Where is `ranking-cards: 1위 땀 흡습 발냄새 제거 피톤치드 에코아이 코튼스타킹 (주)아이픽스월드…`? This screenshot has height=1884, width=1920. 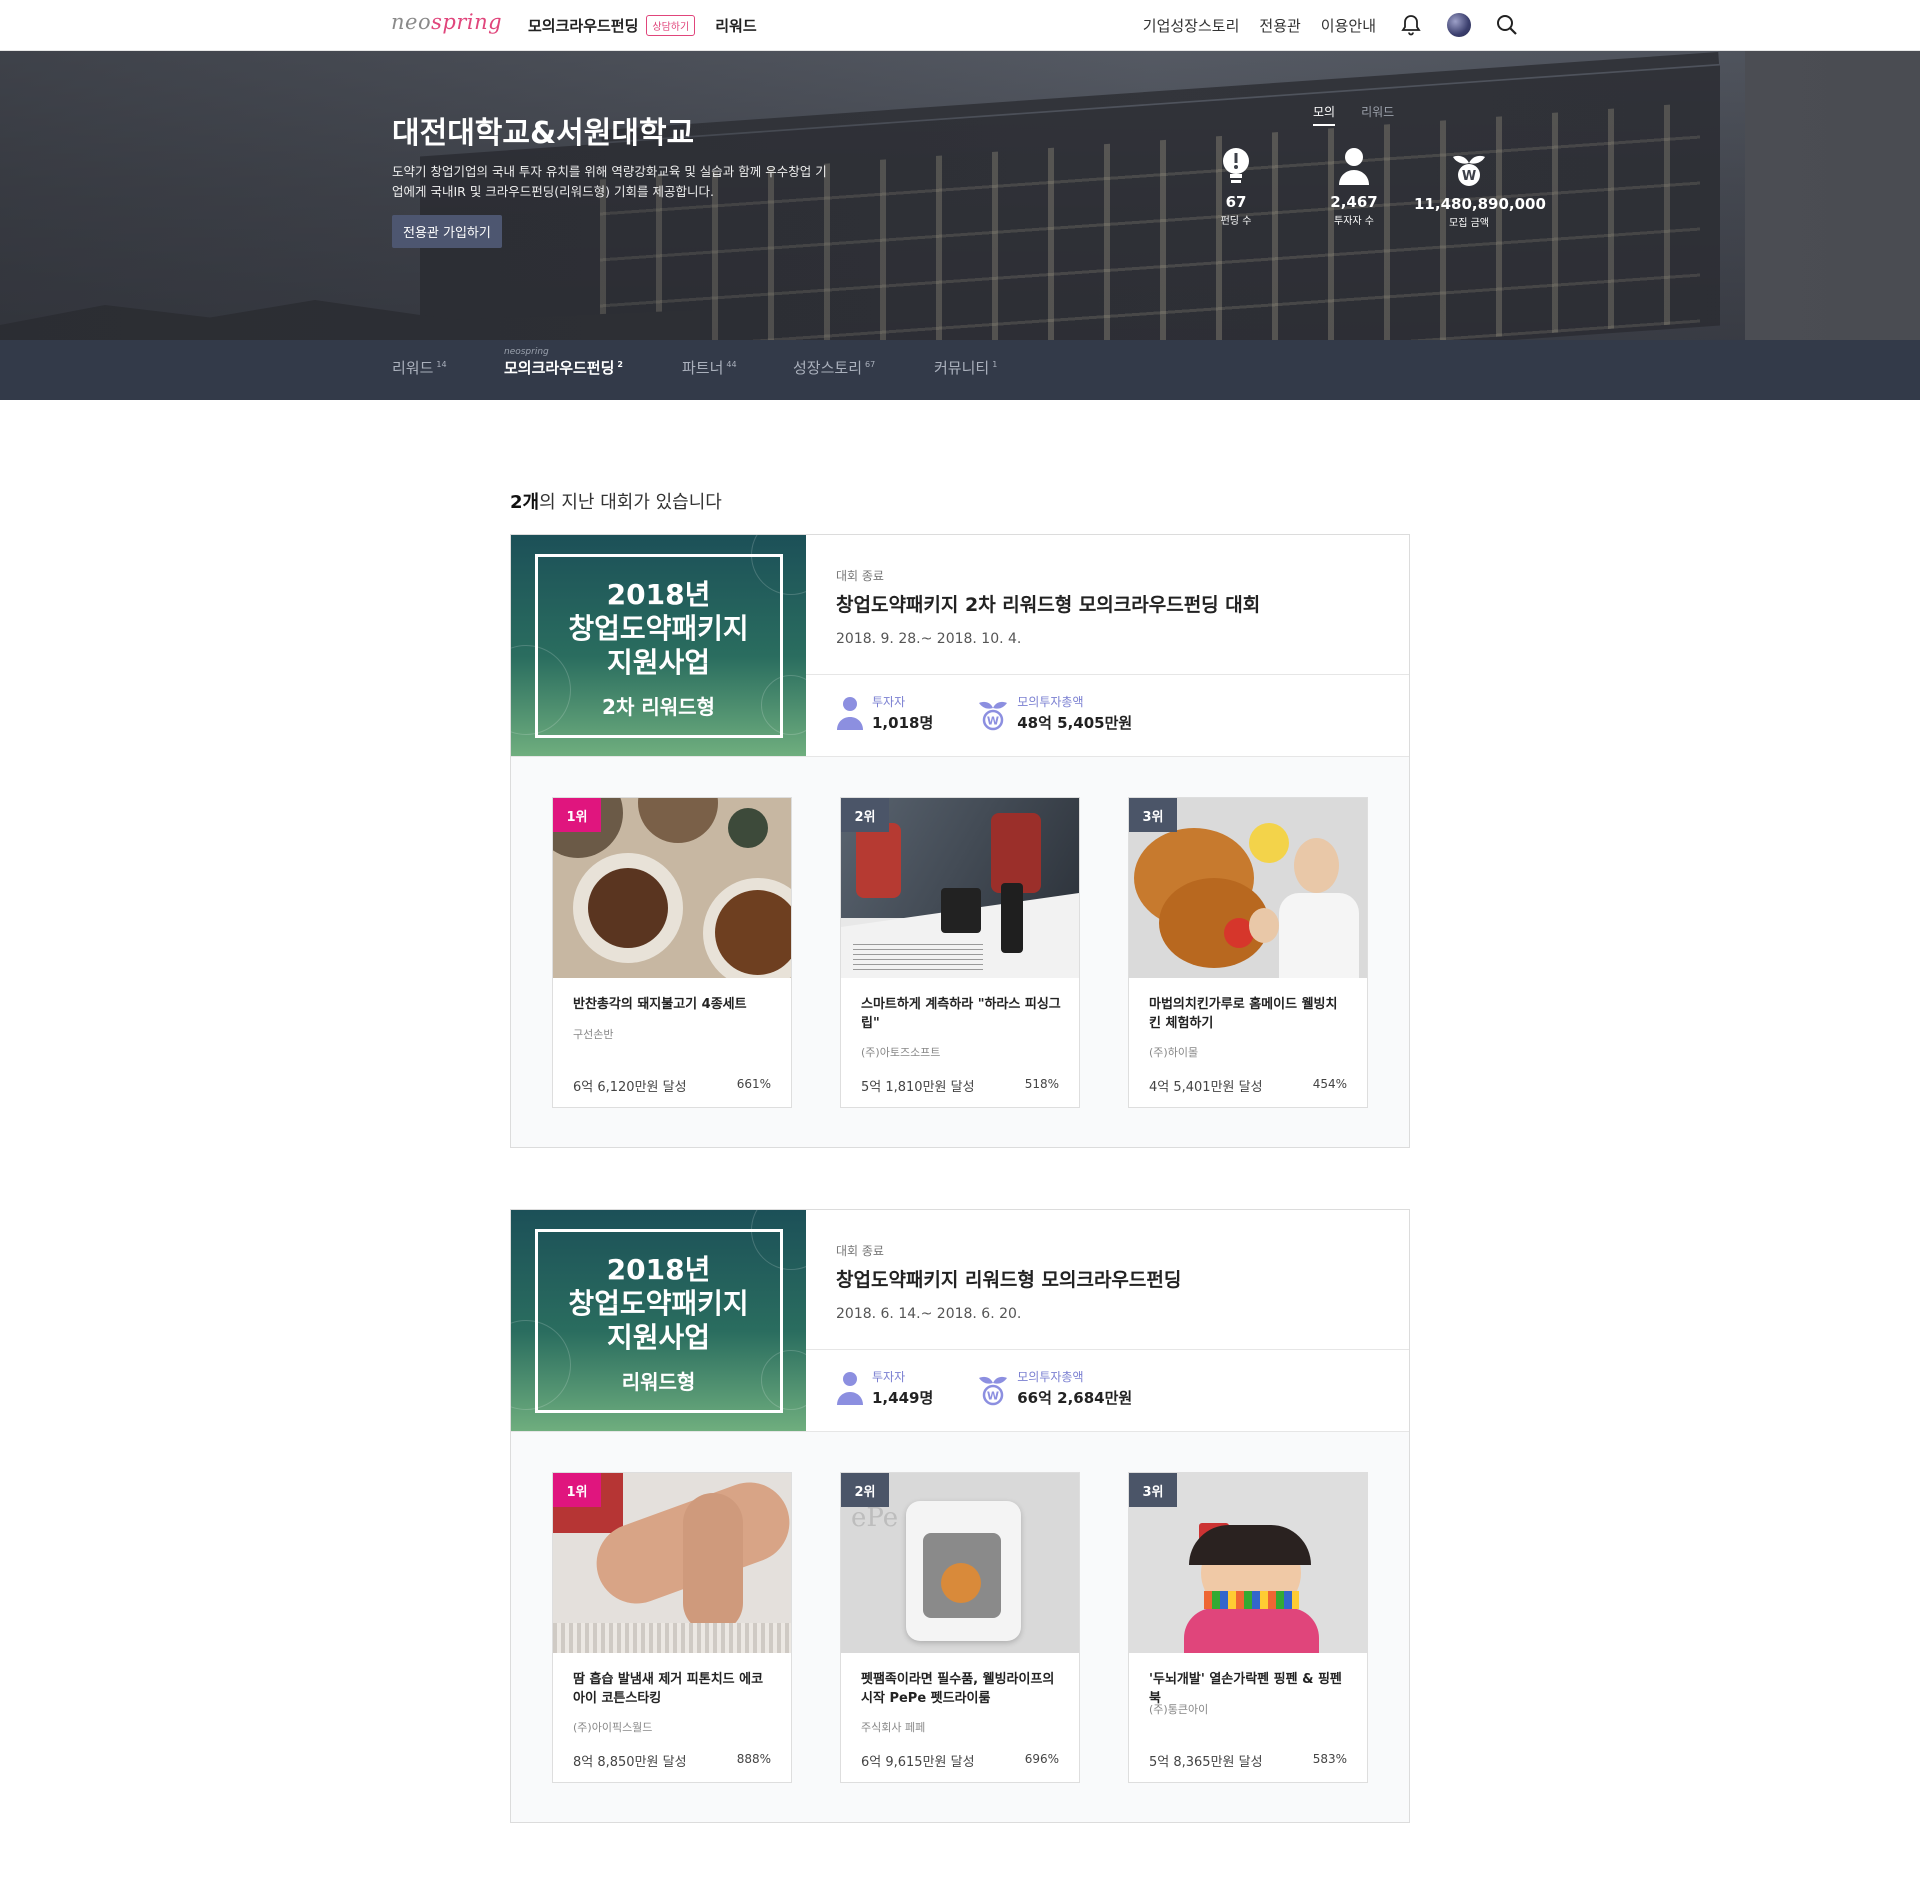 ranking-cards: 1위 땀 흡습 발냄새 제거 피톤치드 에코아이 코튼스타킹 (주)아이픽스월드… is located at coordinates (960, 1626).